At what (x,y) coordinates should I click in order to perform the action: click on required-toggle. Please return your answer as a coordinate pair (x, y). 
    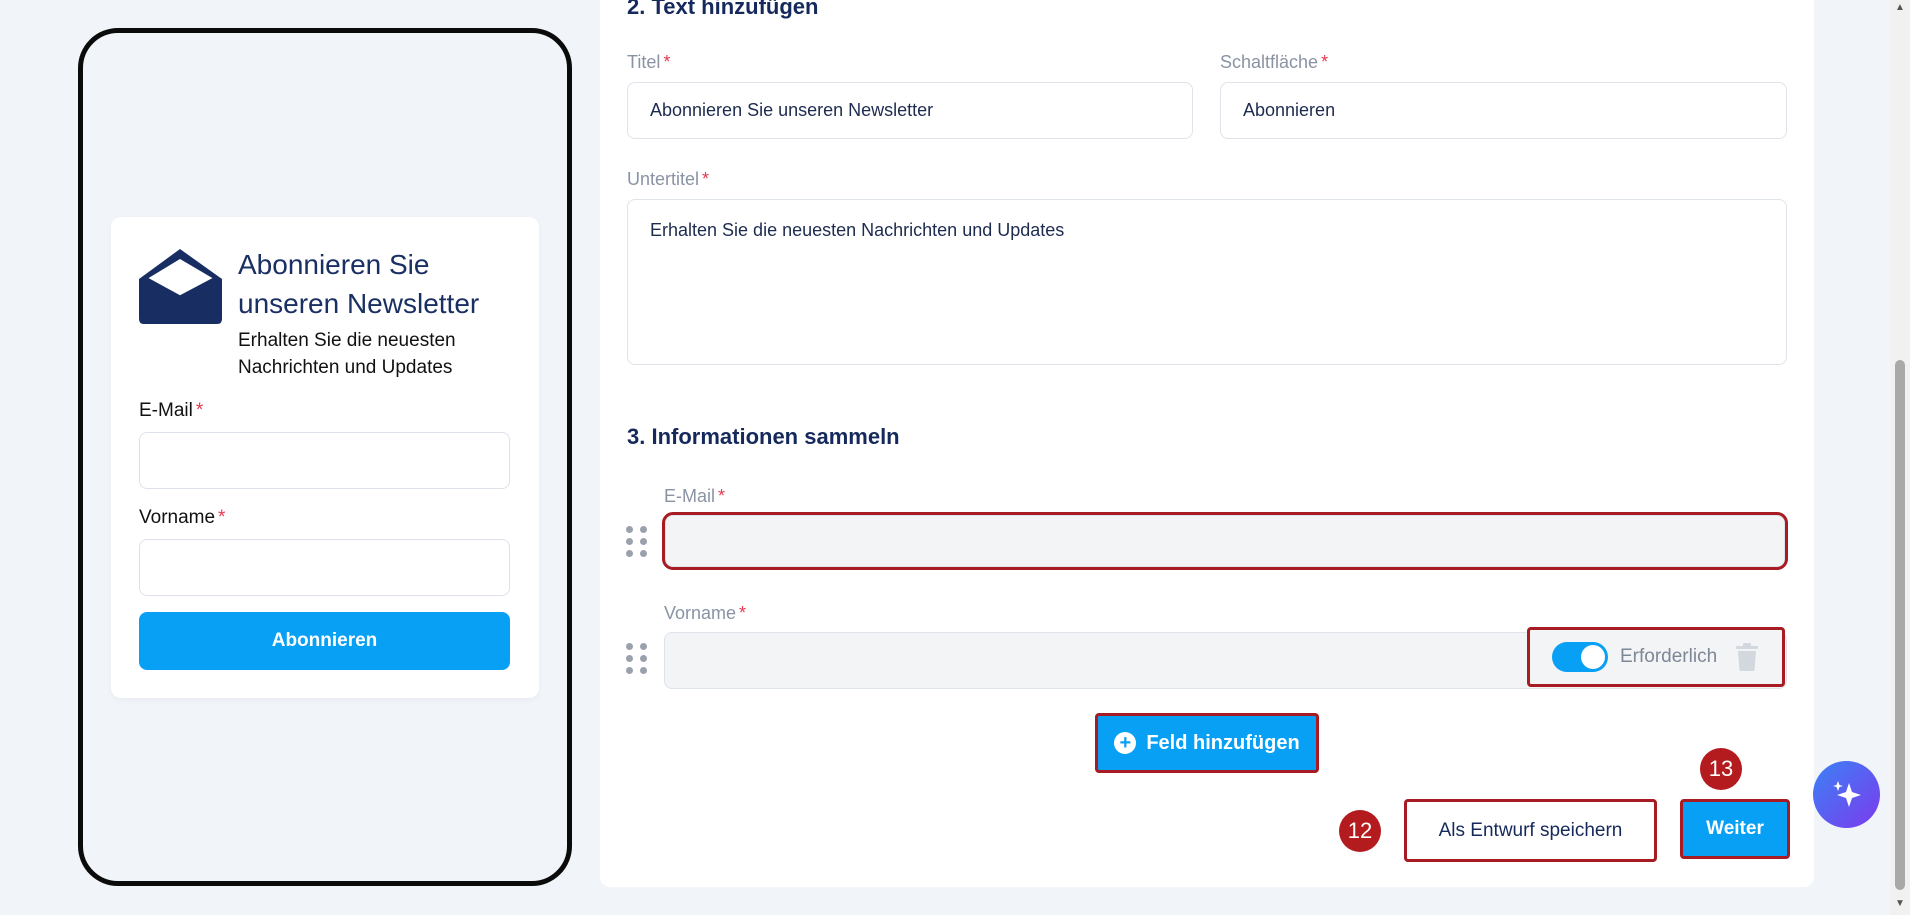
    Looking at the image, I should click on (1580, 657).